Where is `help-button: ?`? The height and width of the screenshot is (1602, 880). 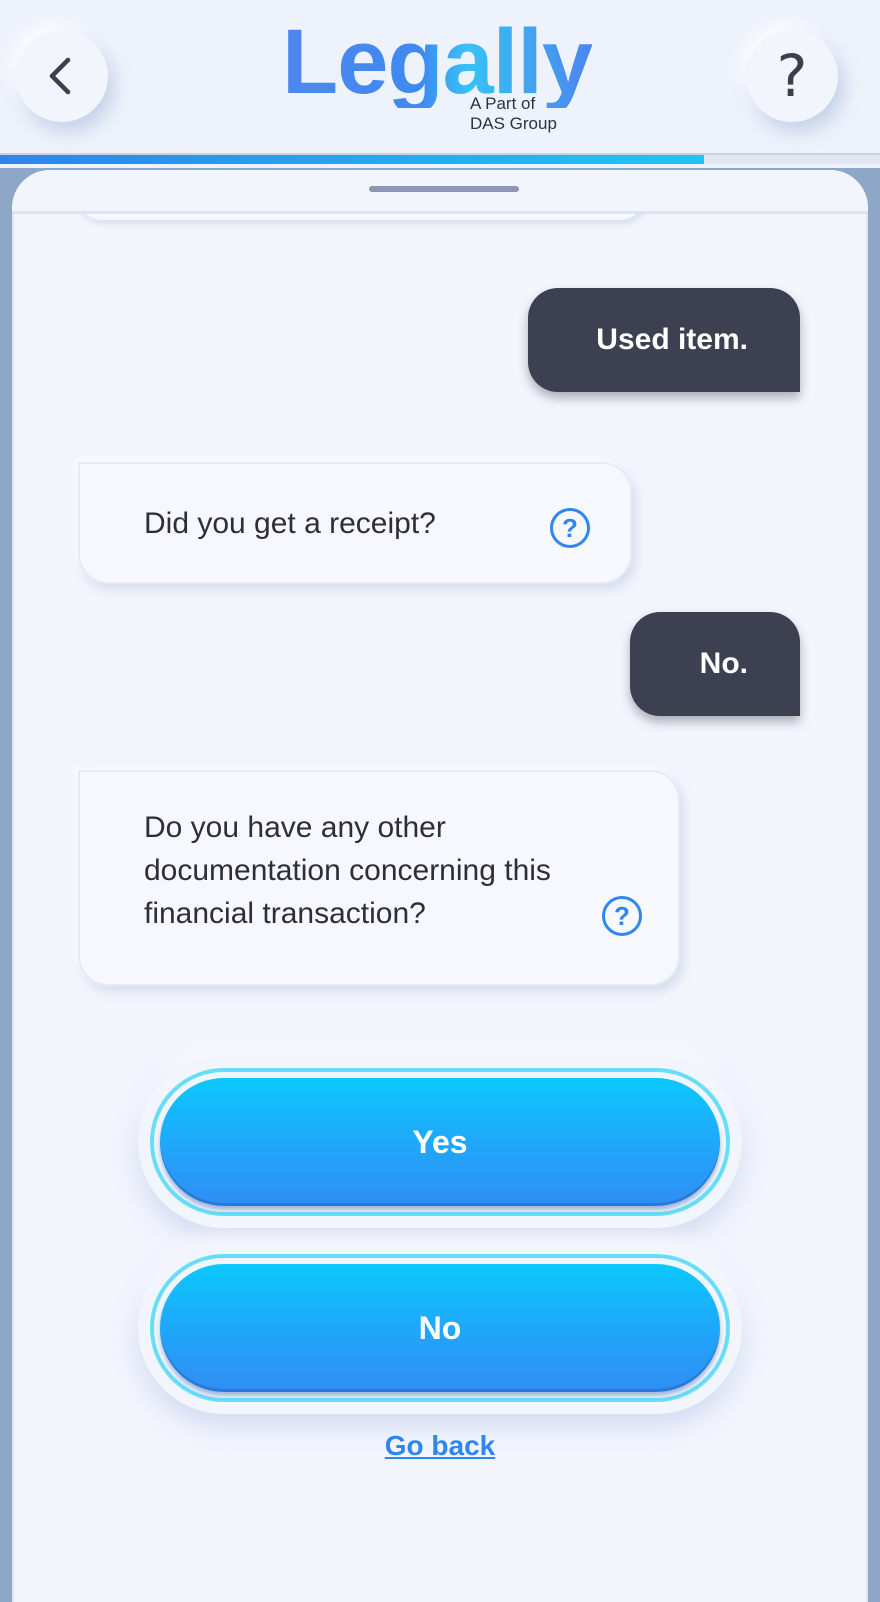
help-button: ? is located at coordinates (792, 76).